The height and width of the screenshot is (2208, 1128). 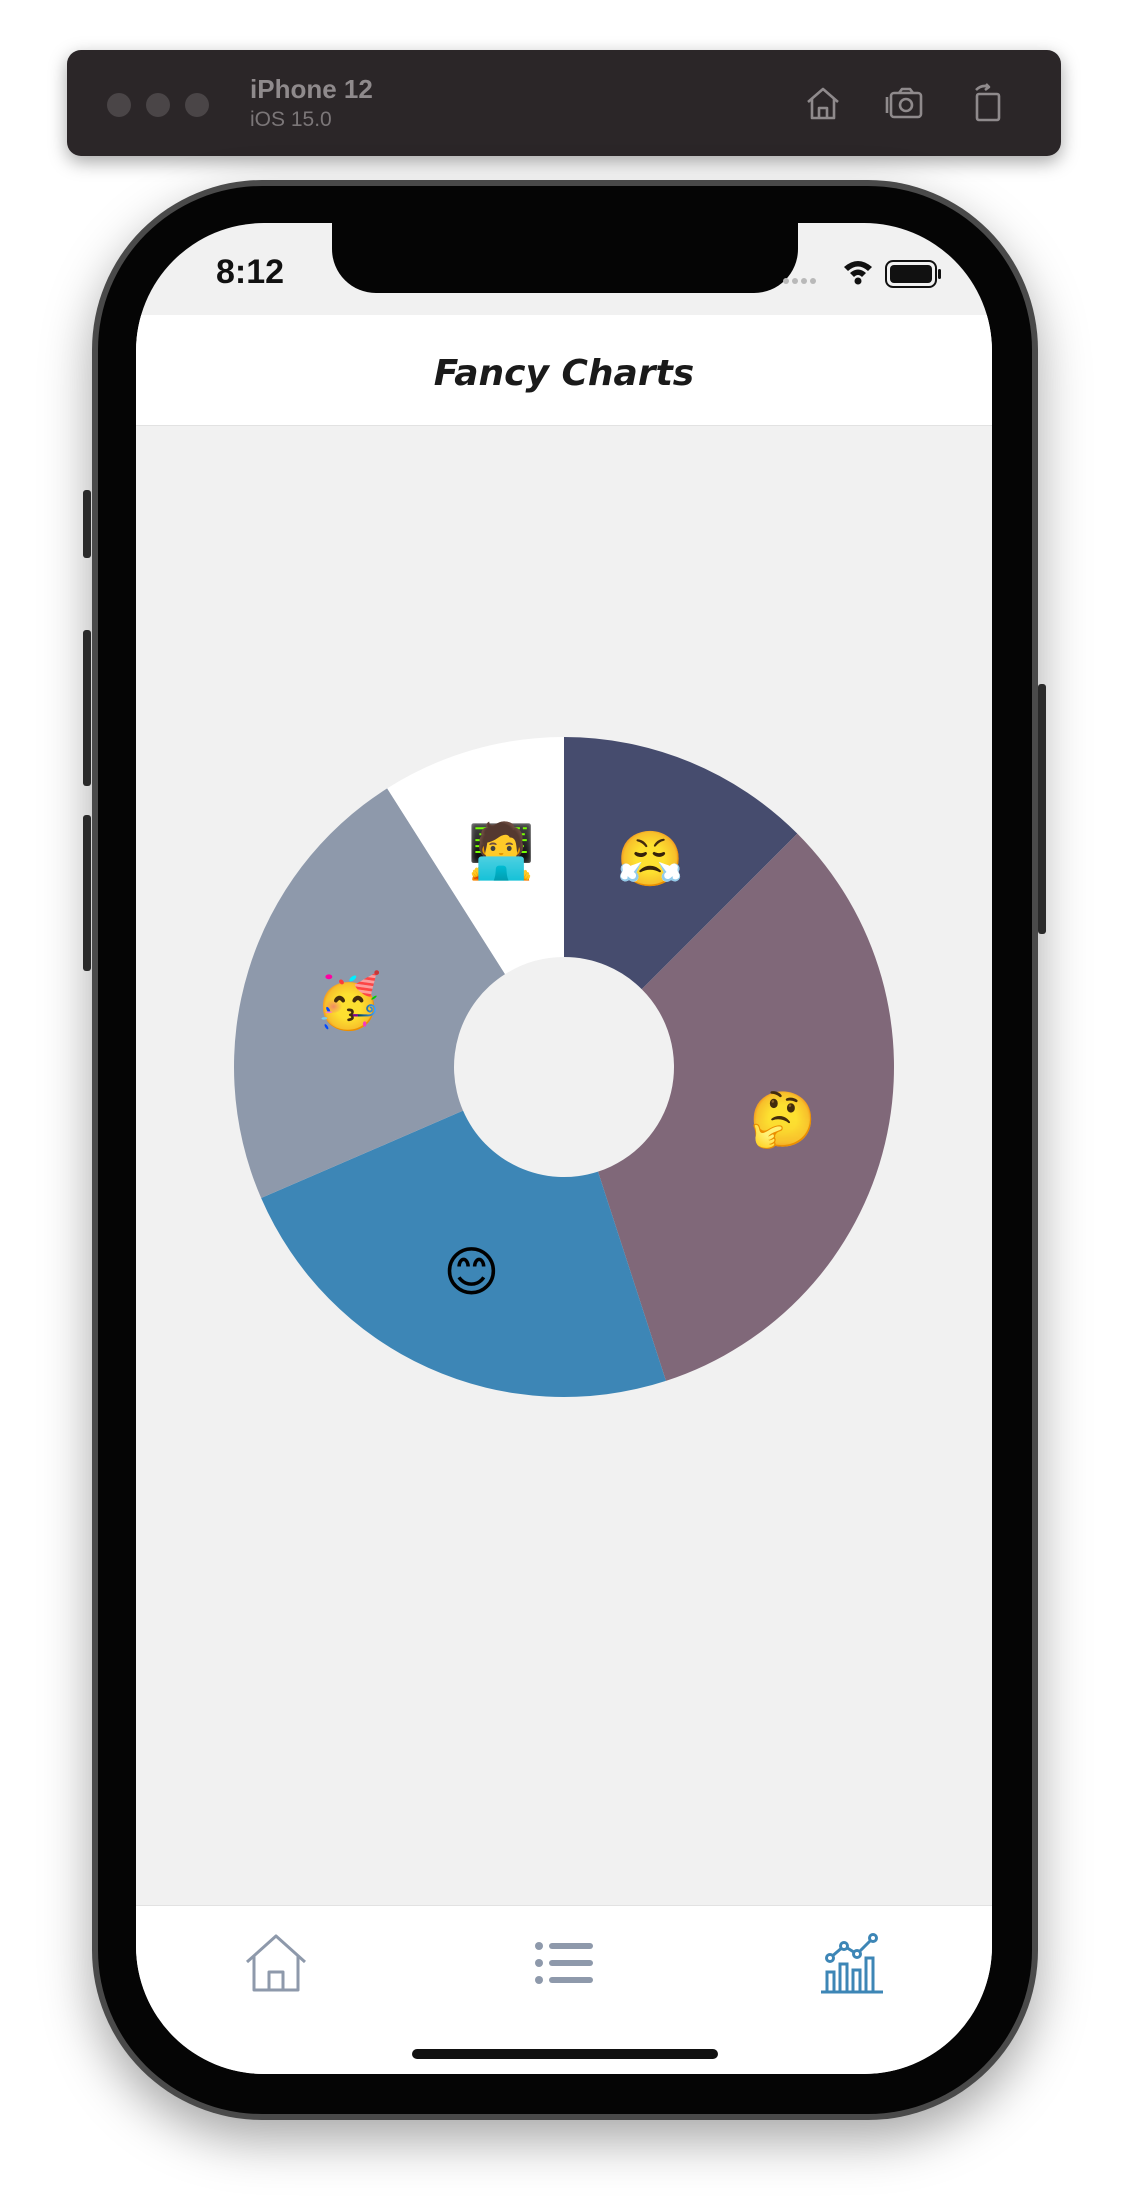 I want to click on slice-label: 🤔, so click(x=782, y=1119).